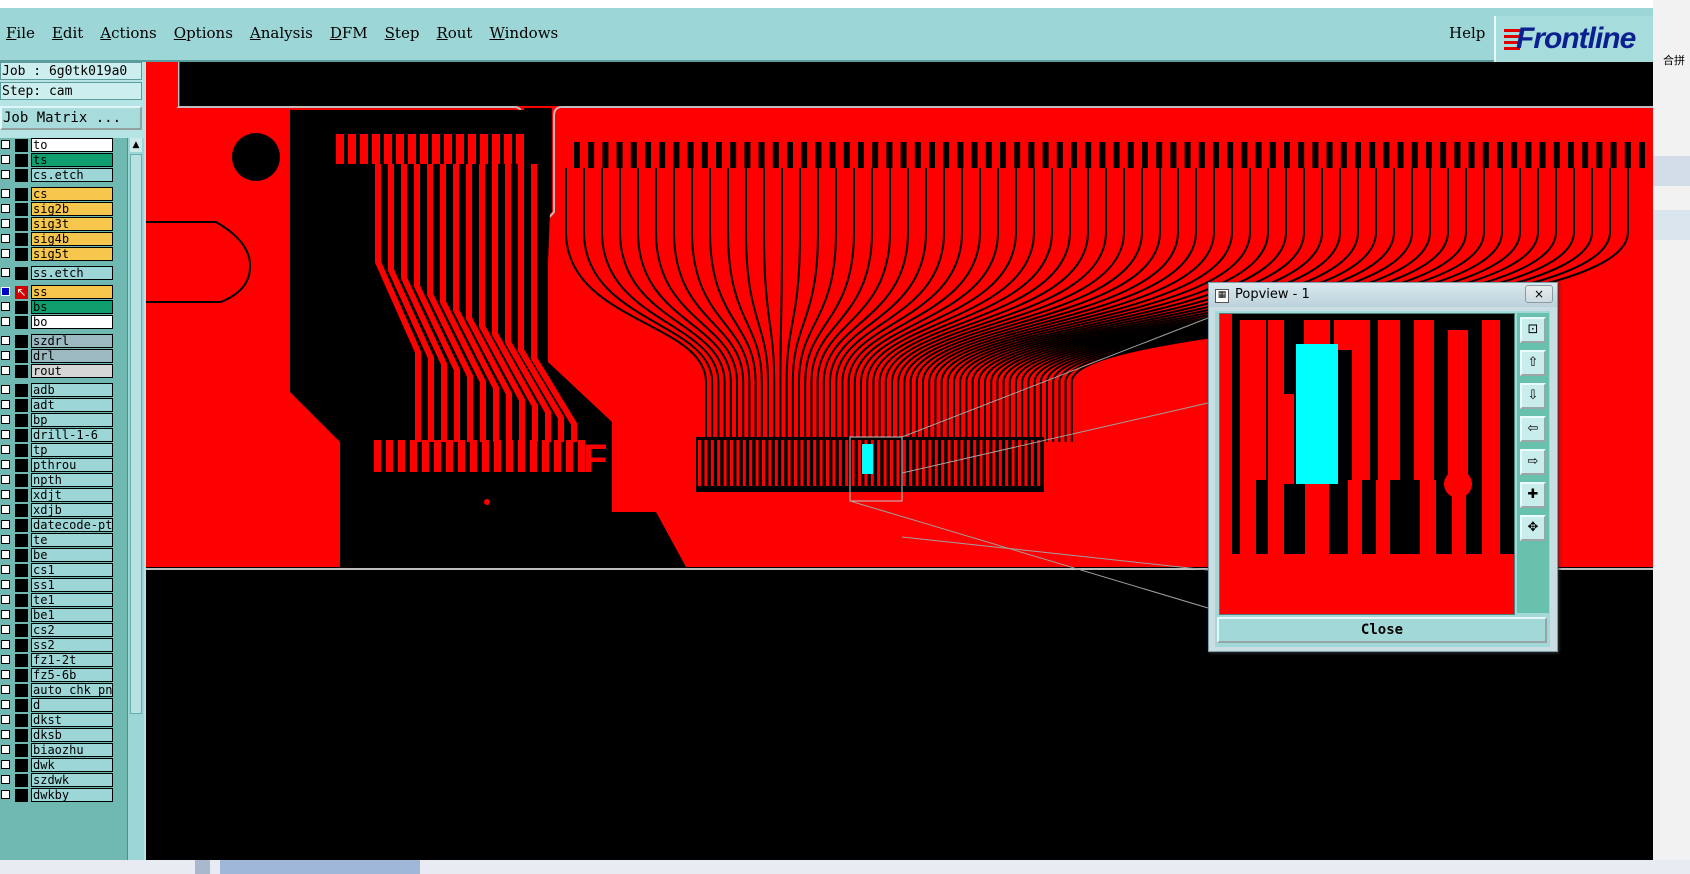 The height and width of the screenshot is (874, 1690). Describe the element at coordinates (72, 341) in the screenshot. I see `layer-name: szdrl` at that location.